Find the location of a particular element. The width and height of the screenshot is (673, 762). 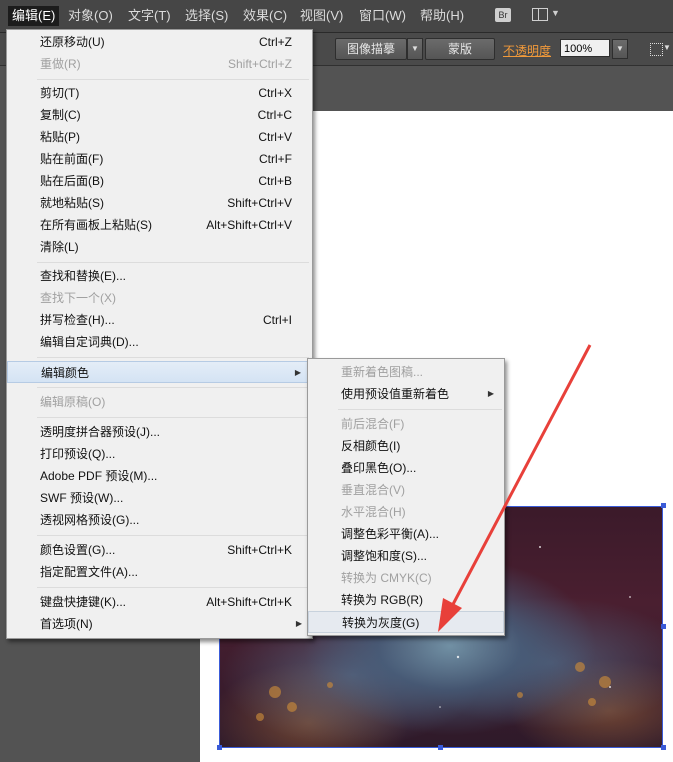

menu-item-paste-all-artboards: 在所有画板上粘贴(S) Alt+Shift+Ctrl+V is located at coordinates (159, 225).